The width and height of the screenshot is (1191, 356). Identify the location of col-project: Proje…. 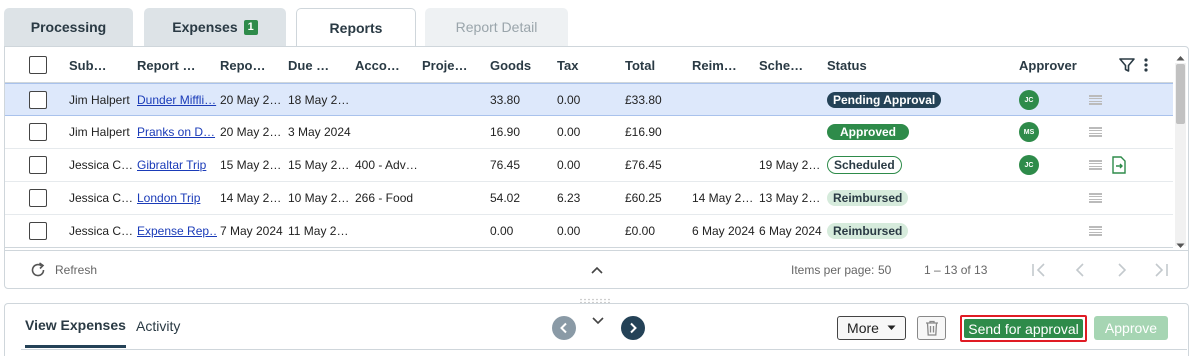
(452, 65).